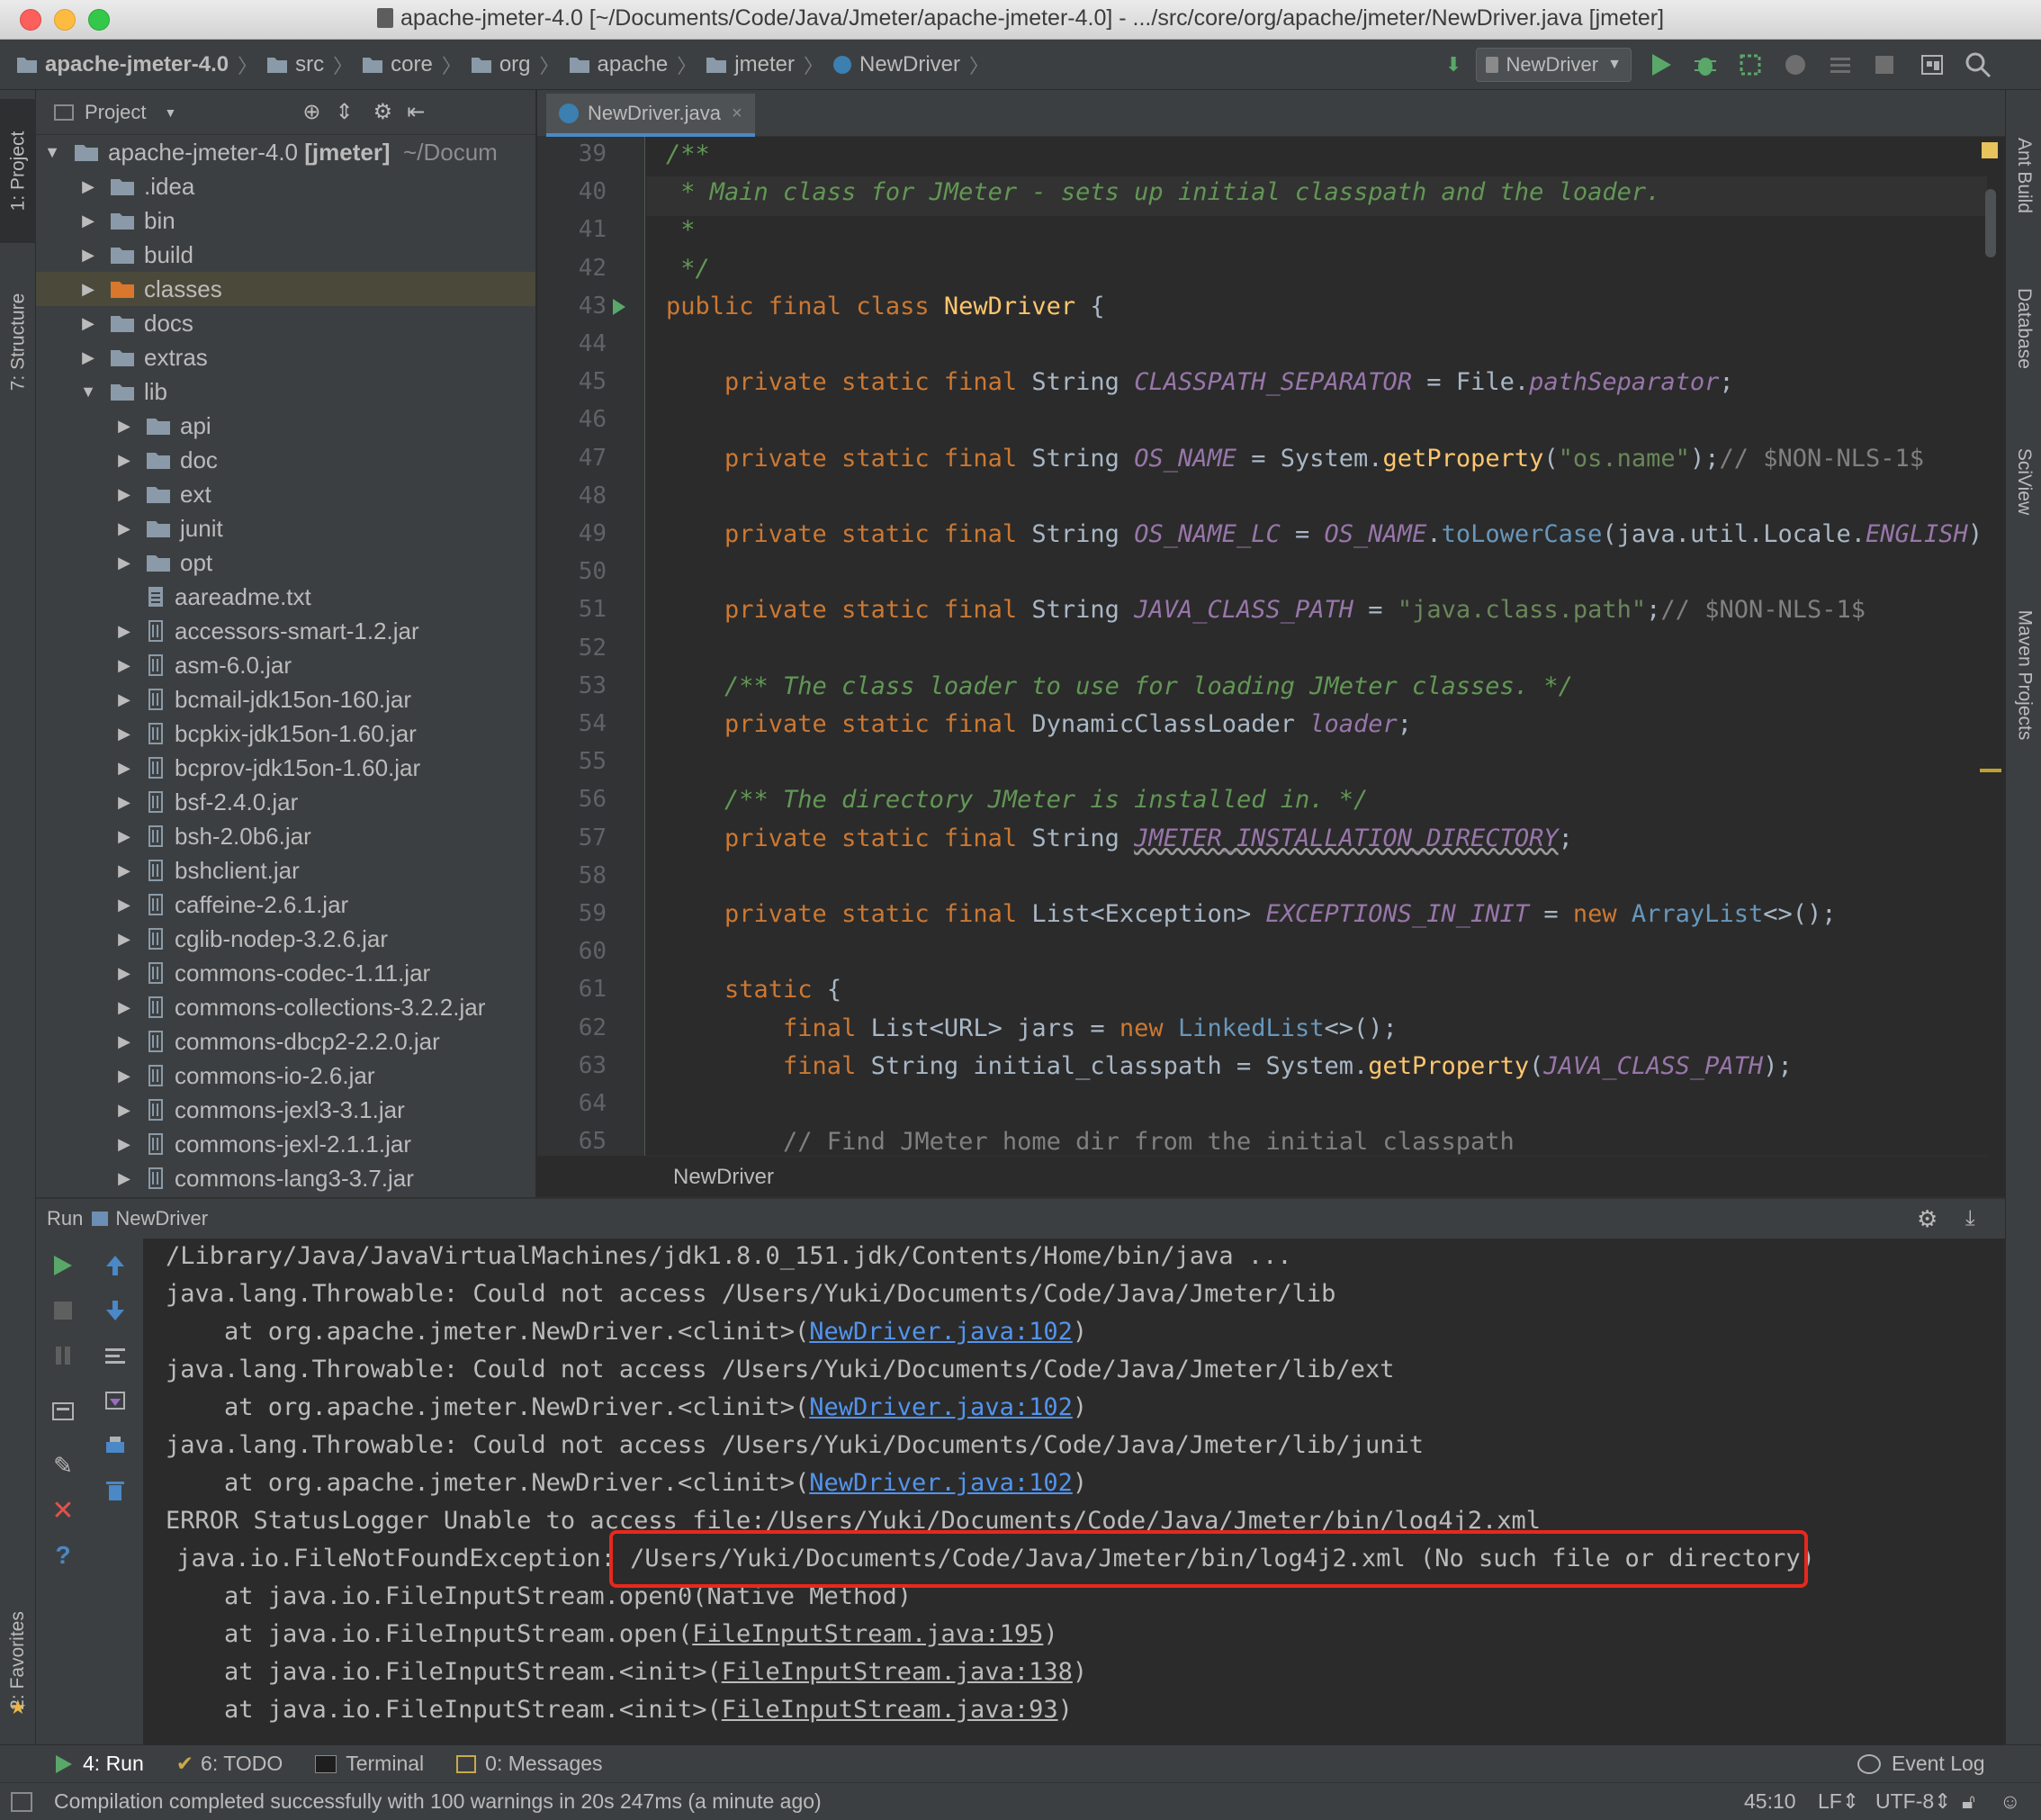 Image resolution: width=2041 pixels, height=1820 pixels. I want to click on tree-item: ▶ caffeine-2.6.1.jar, so click(285, 904).